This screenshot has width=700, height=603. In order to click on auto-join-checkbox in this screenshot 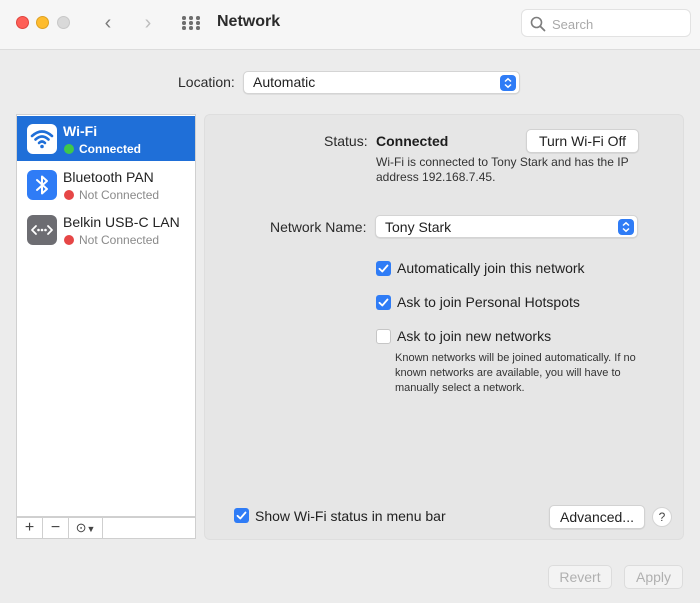, I will do `click(383, 268)`.